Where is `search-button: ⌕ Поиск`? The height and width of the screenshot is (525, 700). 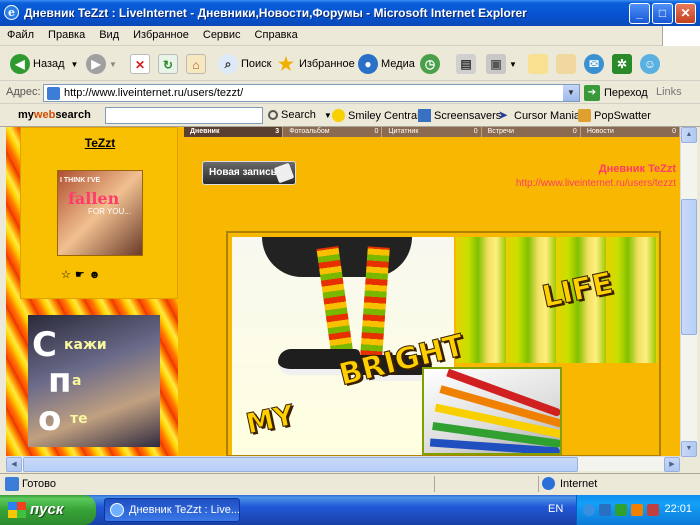 search-button: ⌕ Поиск is located at coordinates (244, 64).